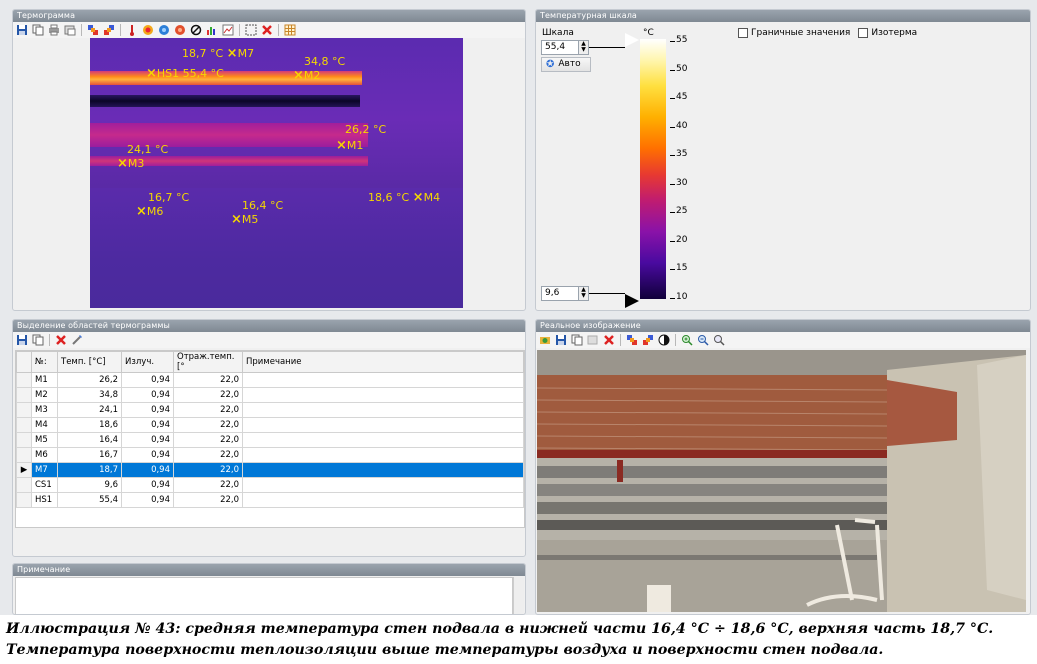 The image size is (1037, 664). Describe the element at coordinates (518, 595) in the screenshot. I see `notes-scrollbar` at that location.